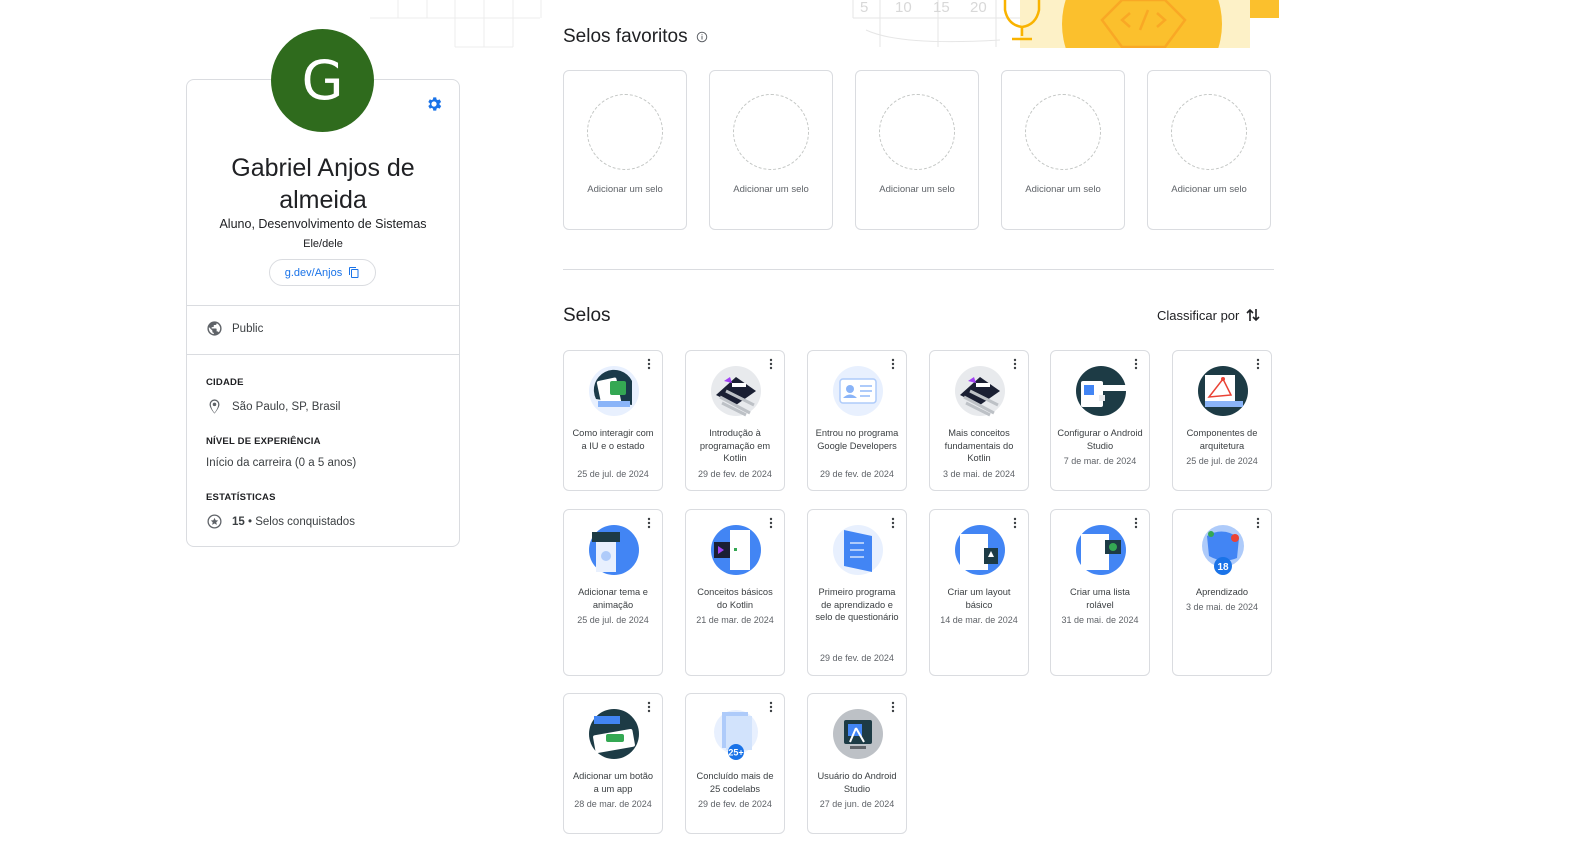  Describe the element at coordinates (625, 36) in the screenshot. I see `favorites-title: Selos favoritos` at that location.